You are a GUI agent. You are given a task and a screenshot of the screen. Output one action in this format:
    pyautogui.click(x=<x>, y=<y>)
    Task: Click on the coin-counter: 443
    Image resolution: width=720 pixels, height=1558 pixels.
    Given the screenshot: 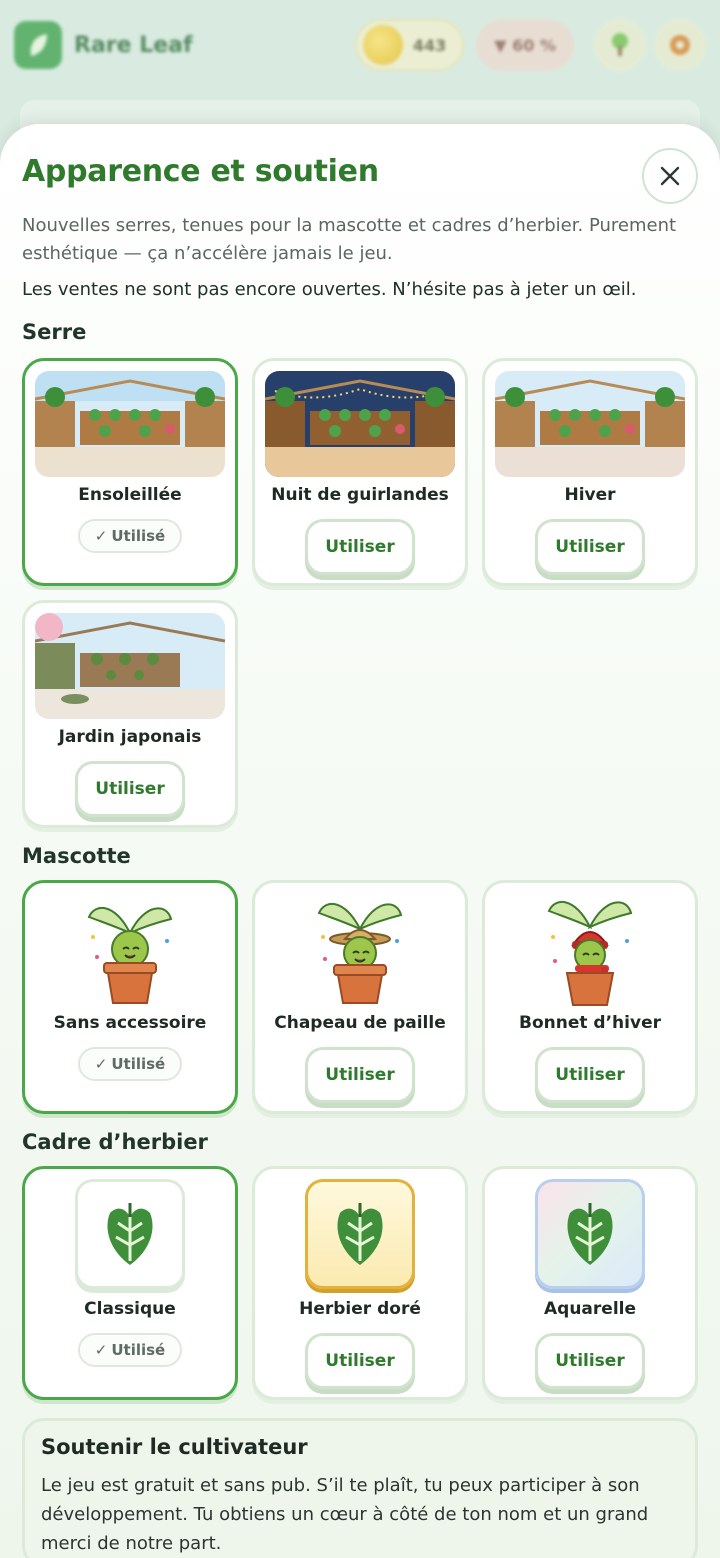 What is the action you would take?
    pyautogui.click(x=409, y=45)
    